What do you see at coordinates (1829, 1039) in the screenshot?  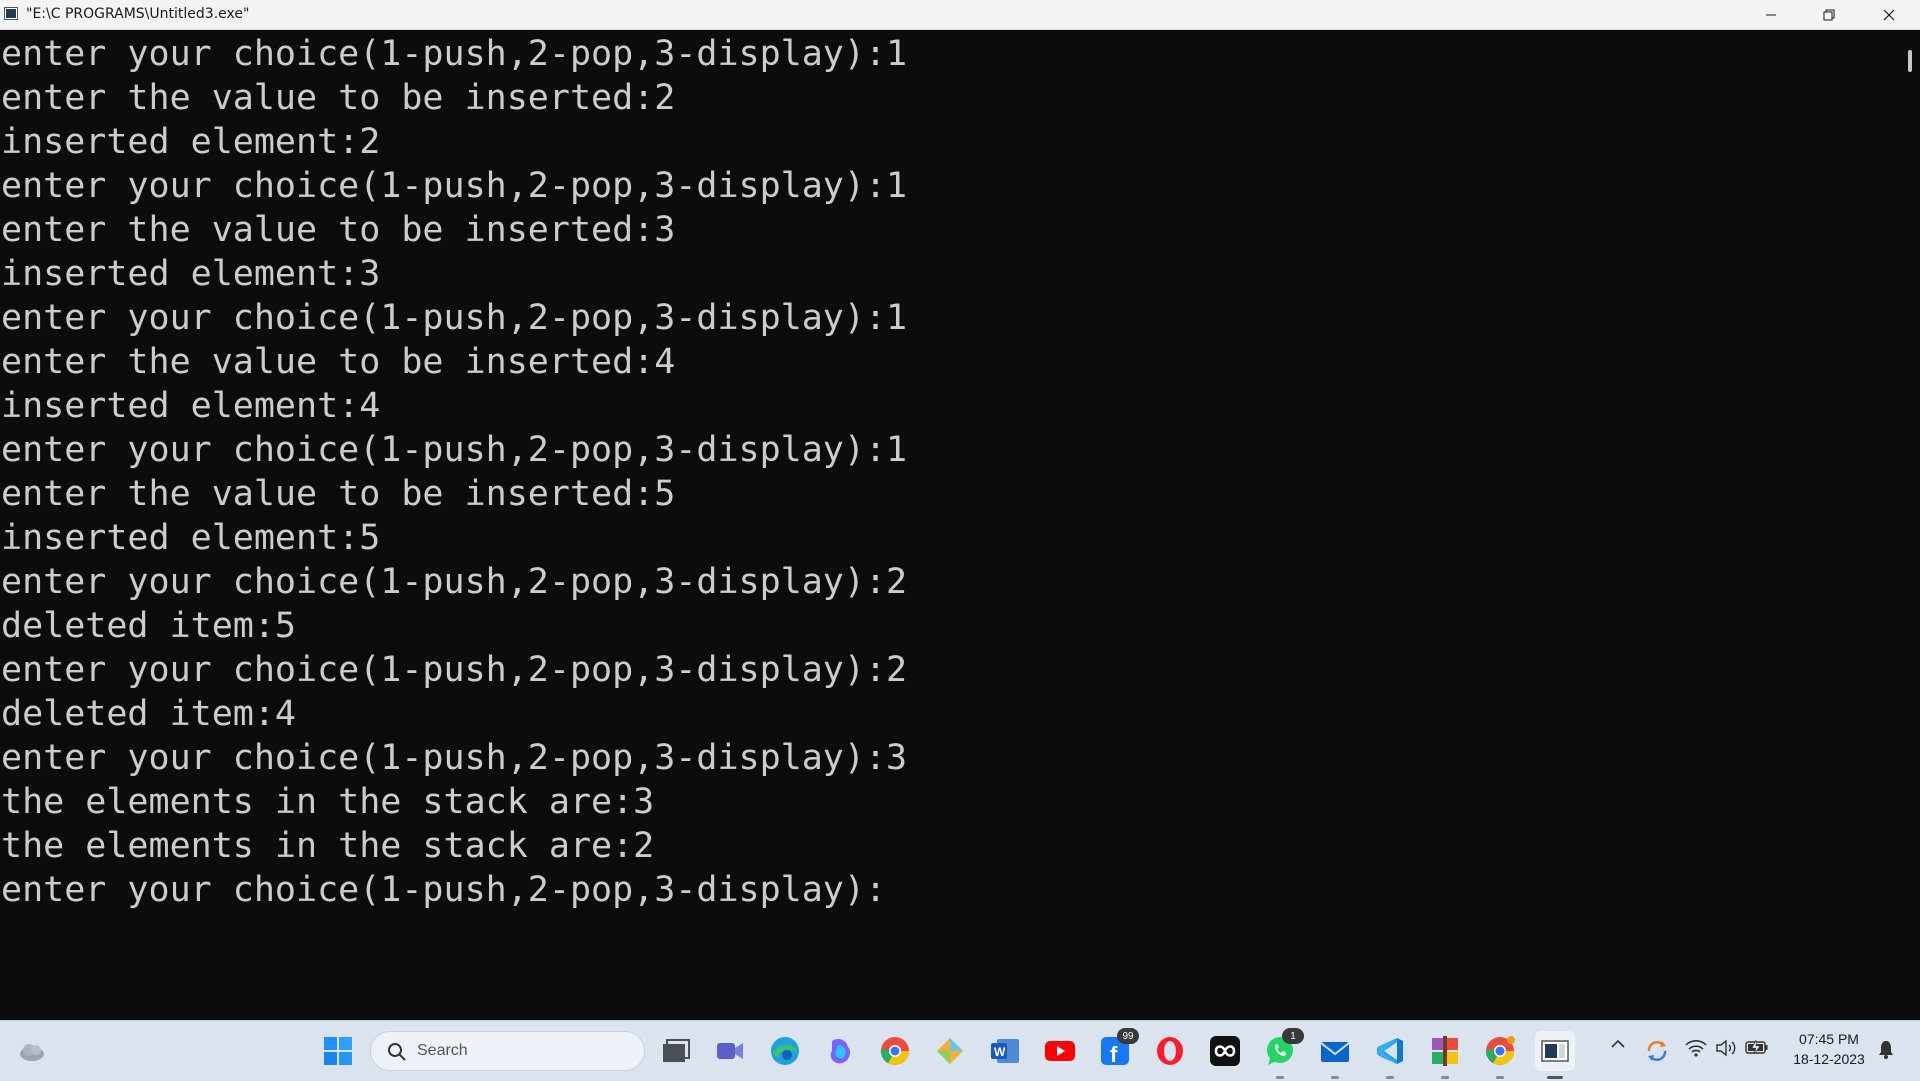 I see `clock-time: 07:45 PM` at bounding box center [1829, 1039].